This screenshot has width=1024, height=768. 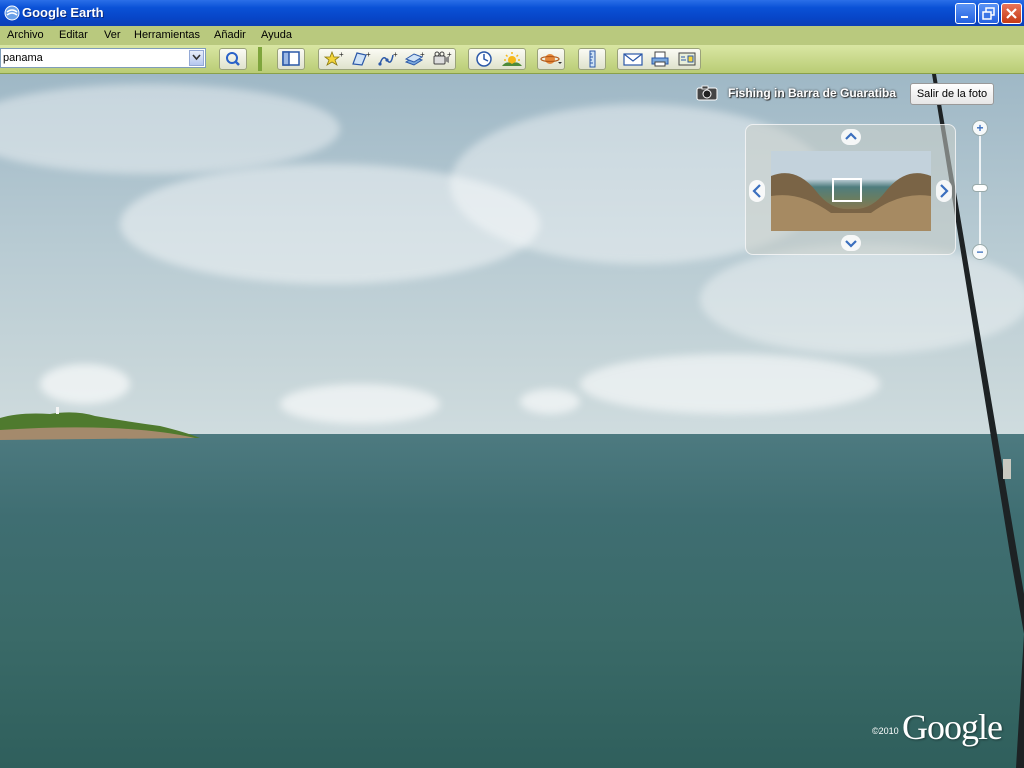 I want to click on add-polygon-icon: +, so click(x=361, y=59).